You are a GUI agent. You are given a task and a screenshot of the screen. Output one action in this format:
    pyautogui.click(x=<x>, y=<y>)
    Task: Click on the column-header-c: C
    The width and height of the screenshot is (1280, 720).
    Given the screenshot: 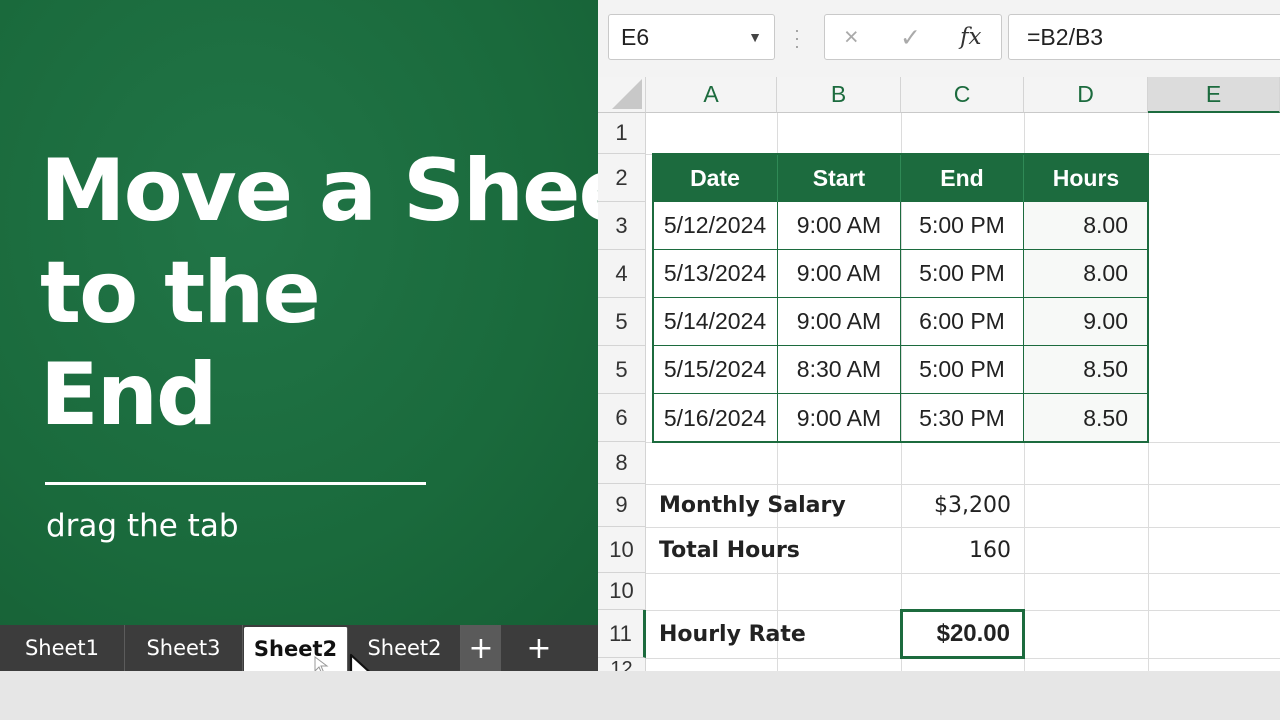 What is the action you would take?
    pyautogui.click(x=962, y=95)
    